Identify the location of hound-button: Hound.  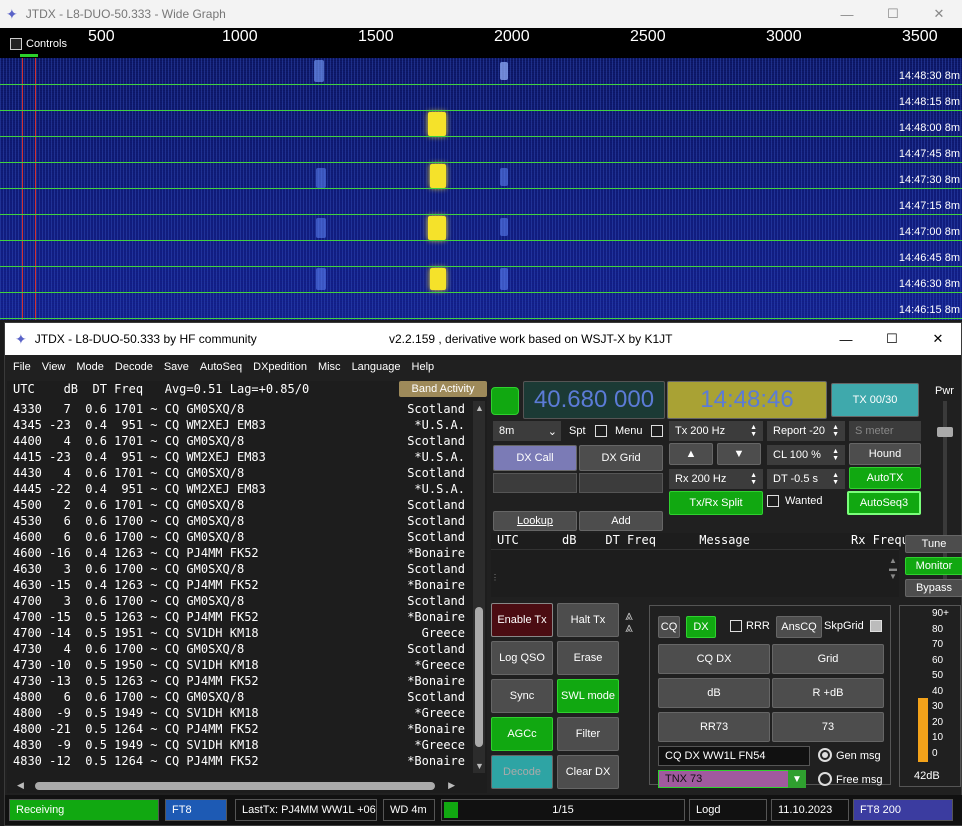
(885, 454).